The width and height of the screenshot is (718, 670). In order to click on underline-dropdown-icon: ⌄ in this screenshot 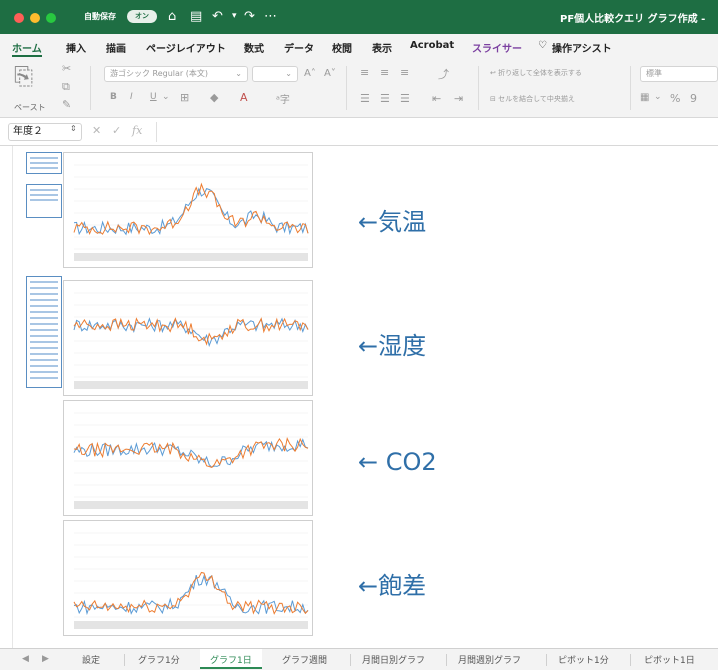, I will do `click(166, 97)`.